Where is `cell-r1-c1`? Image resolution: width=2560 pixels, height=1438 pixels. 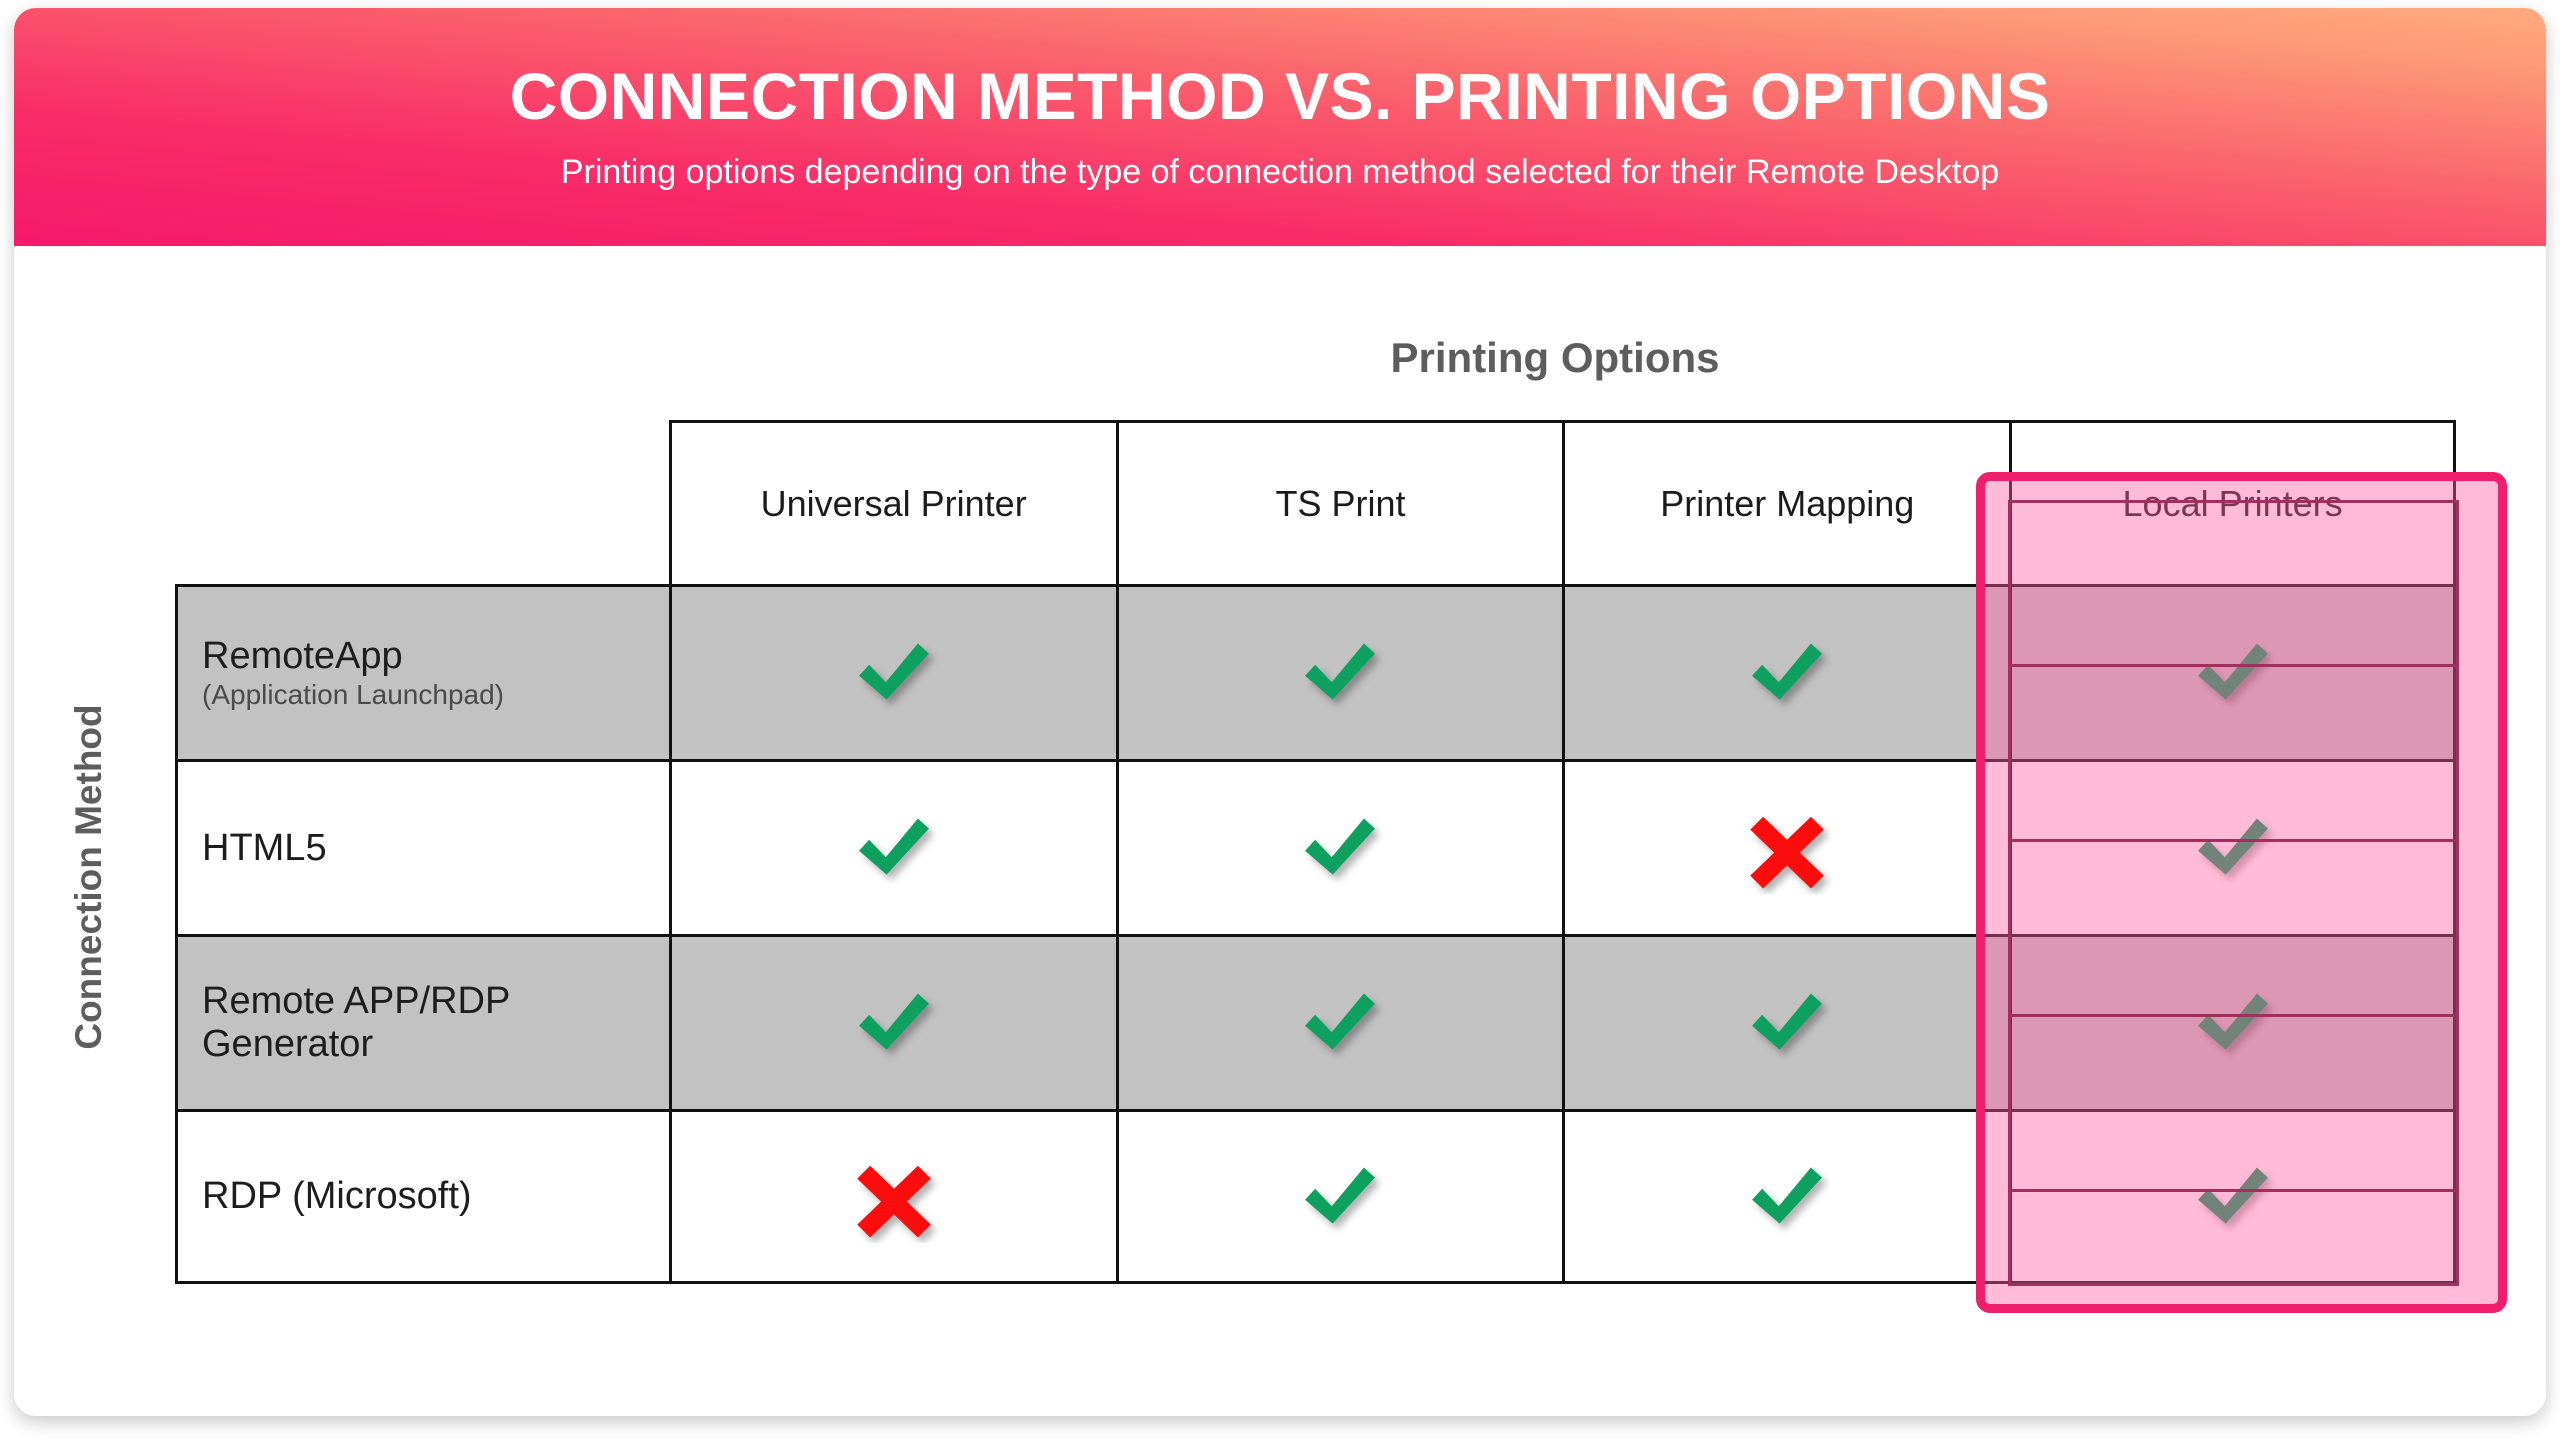 cell-r1-c1 is located at coordinates (1339, 846).